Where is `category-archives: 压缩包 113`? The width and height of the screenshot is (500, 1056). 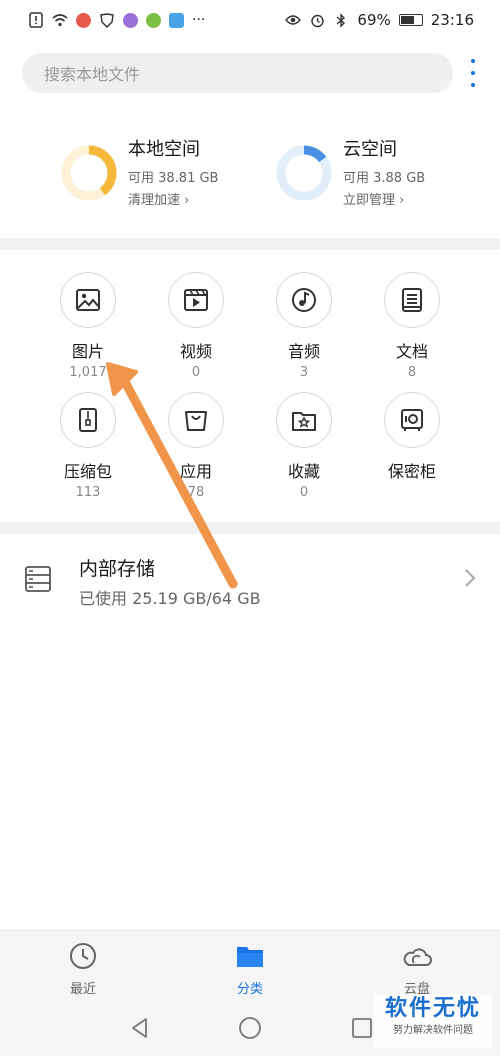 category-archives: 压缩包 113 is located at coordinates (88, 446).